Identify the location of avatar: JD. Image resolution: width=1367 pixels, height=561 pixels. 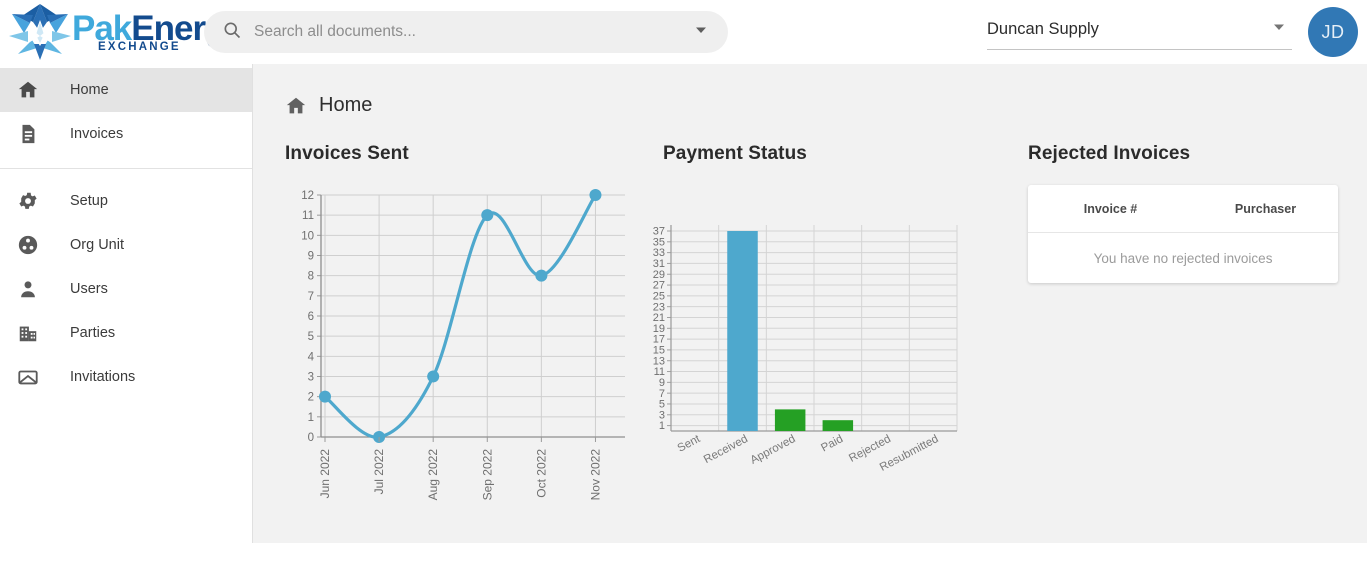
(1333, 32).